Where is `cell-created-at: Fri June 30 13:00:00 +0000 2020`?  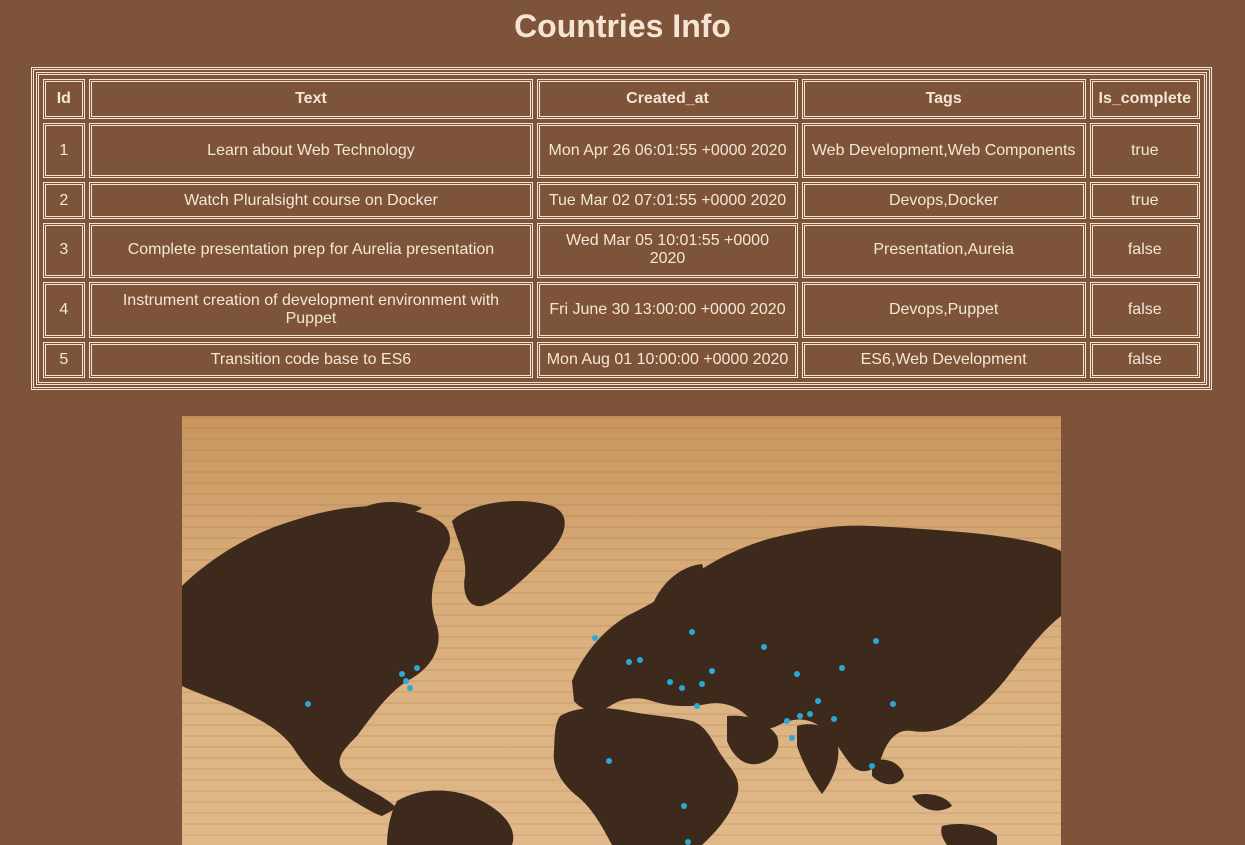
cell-created-at: Fri June 30 13:00:00 +0000 2020 is located at coordinates (667, 310).